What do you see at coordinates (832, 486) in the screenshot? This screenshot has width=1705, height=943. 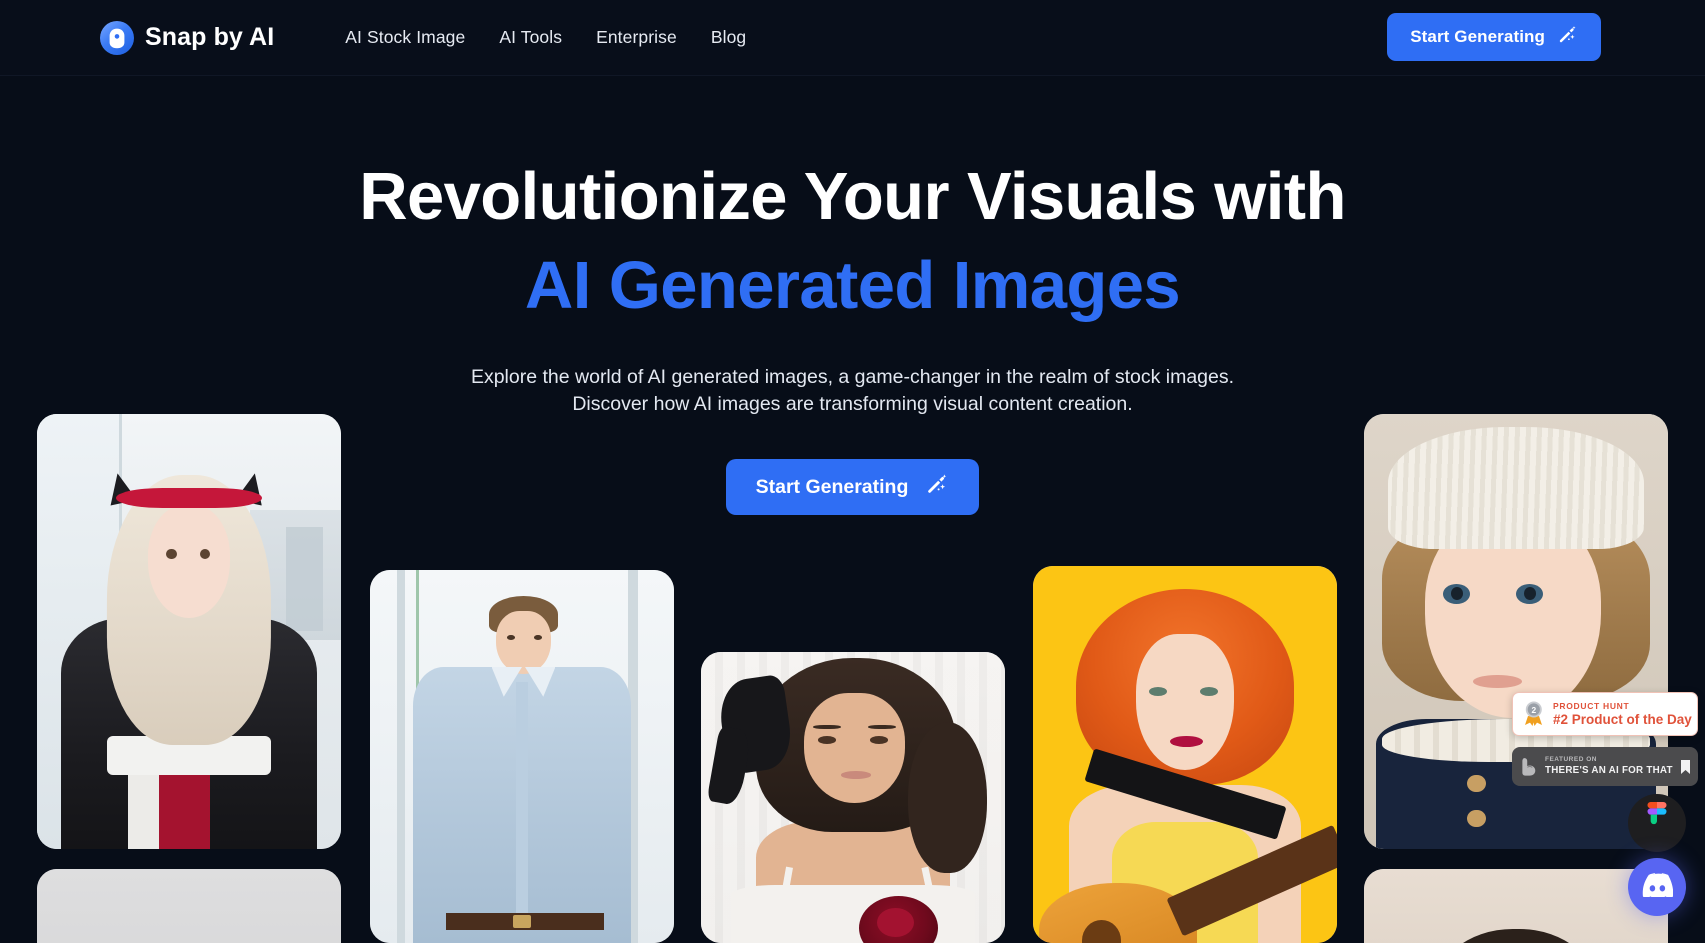 I see `hero-cta-label: Start Generating` at bounding box center [832, 486].